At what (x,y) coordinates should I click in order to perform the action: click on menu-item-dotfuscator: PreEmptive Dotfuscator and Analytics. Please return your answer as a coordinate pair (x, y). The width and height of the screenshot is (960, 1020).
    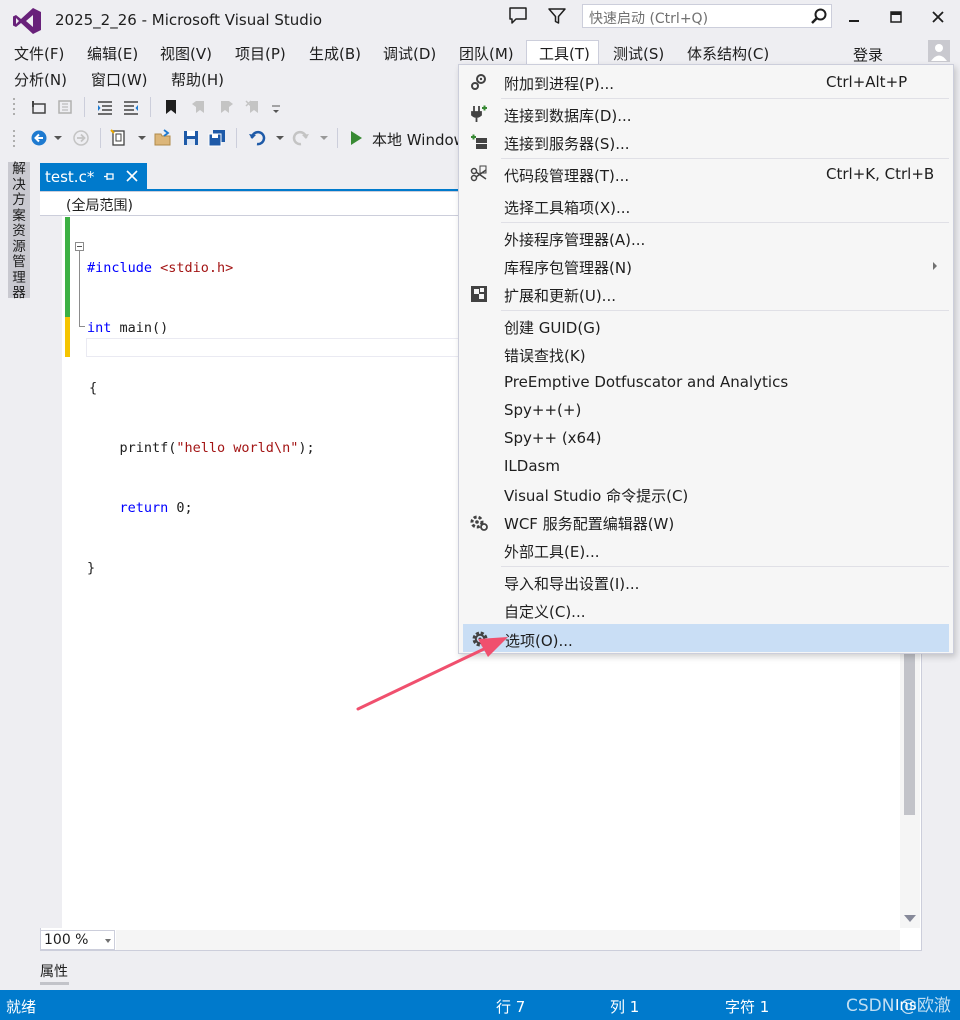
    Looking at the image, I should click on (706, 382).